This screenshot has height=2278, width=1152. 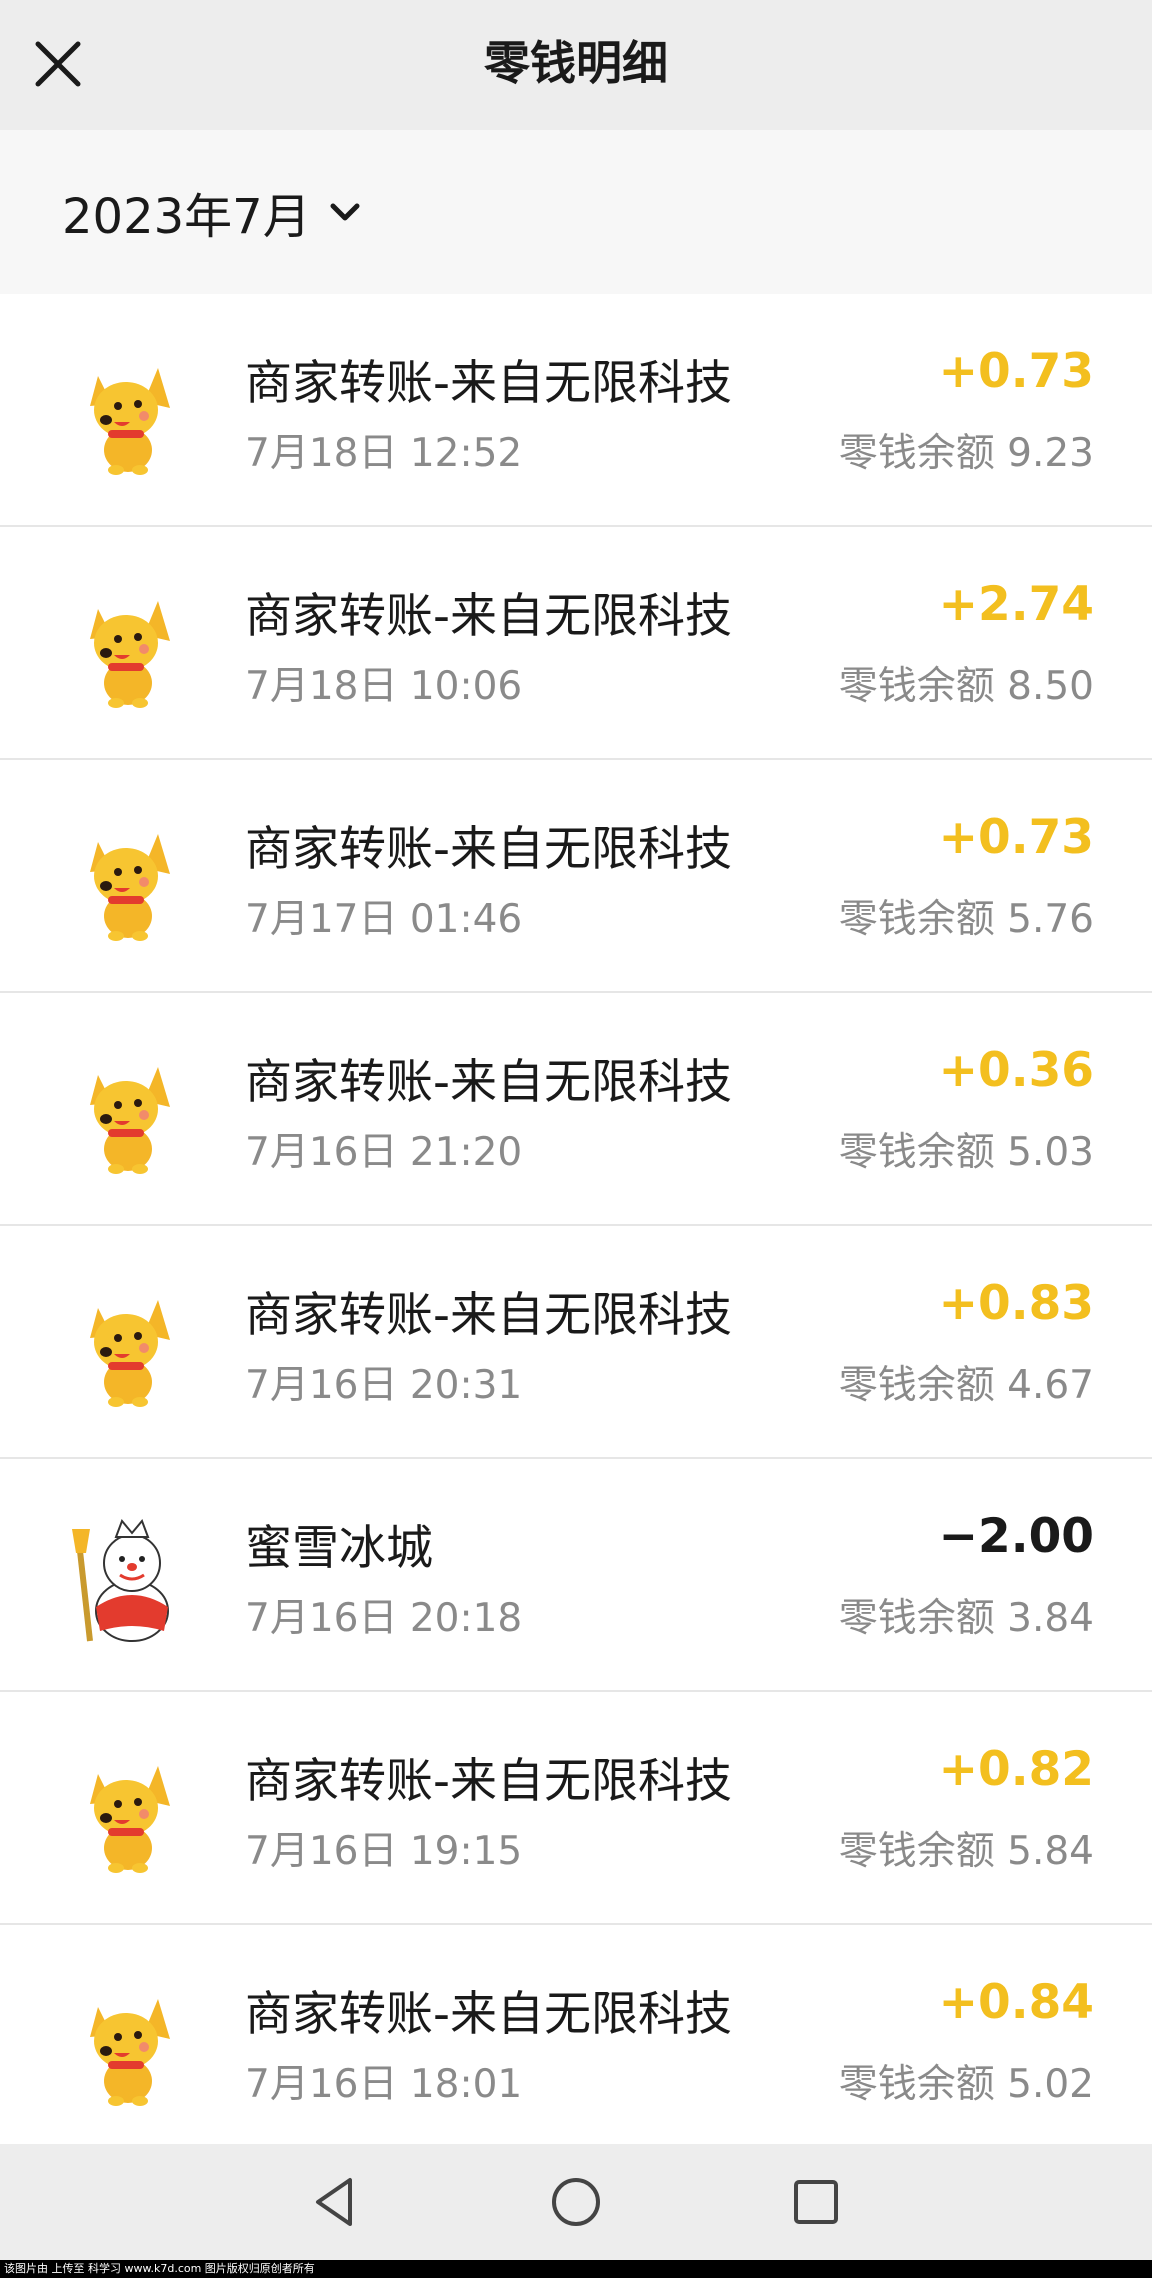 I want to click on top-bar: 零钱明细, so click(x=576, y=65).